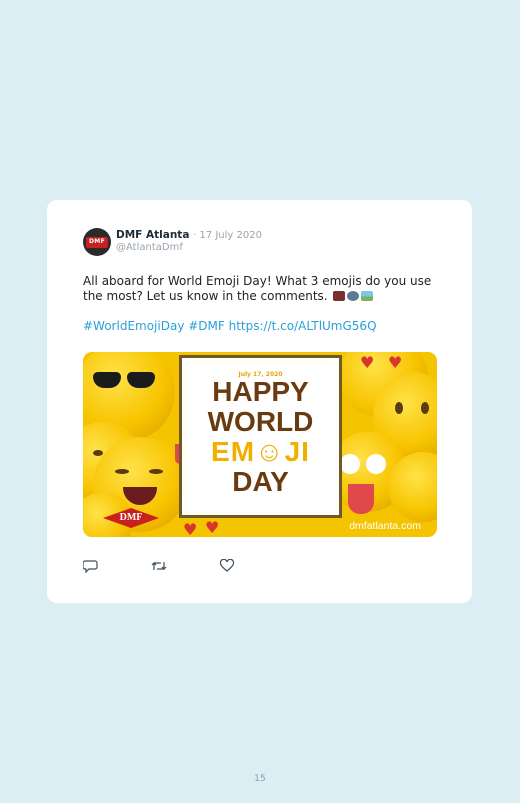 The image size is (520, 803). I want to click on author-line: DMF Atlanta · 17 July 2020, so click(189, 235).